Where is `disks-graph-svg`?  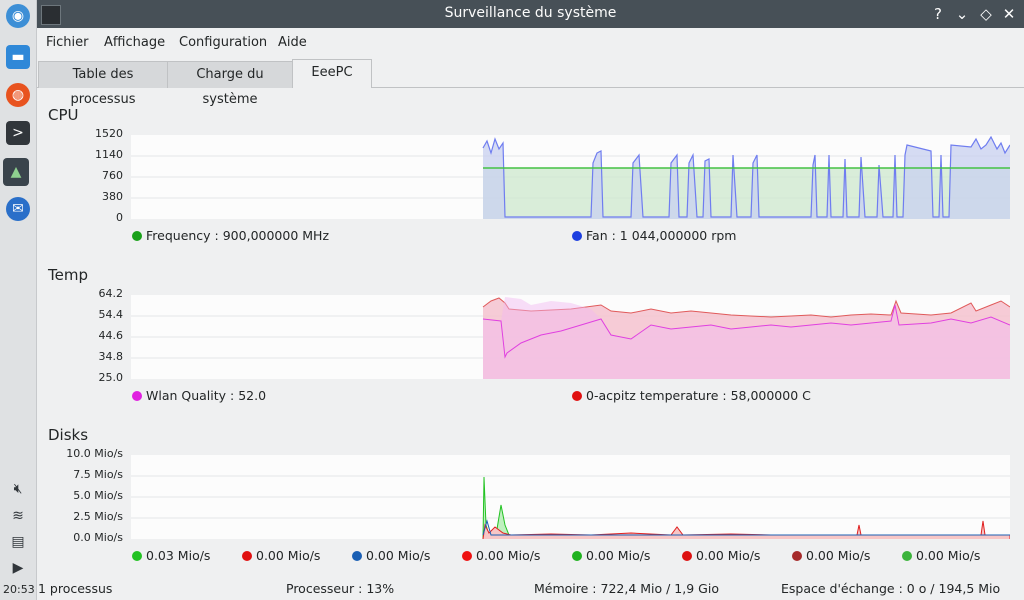 disks-graph-svg is located at coordinates (571, 507).